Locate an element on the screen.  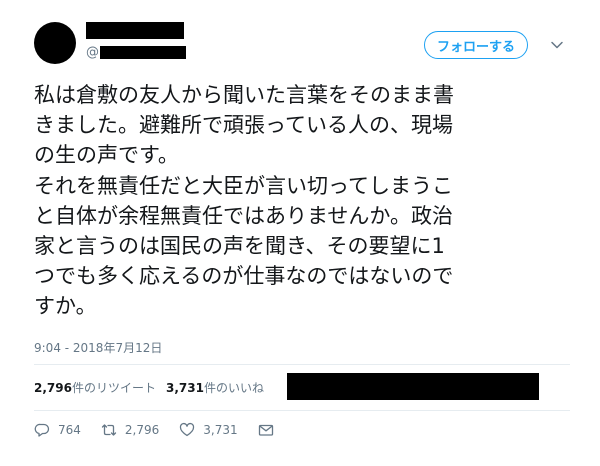
tweet-line: 家と言うのは国民の声を聞き、その要望に1 is located at coordinates (239, 246).